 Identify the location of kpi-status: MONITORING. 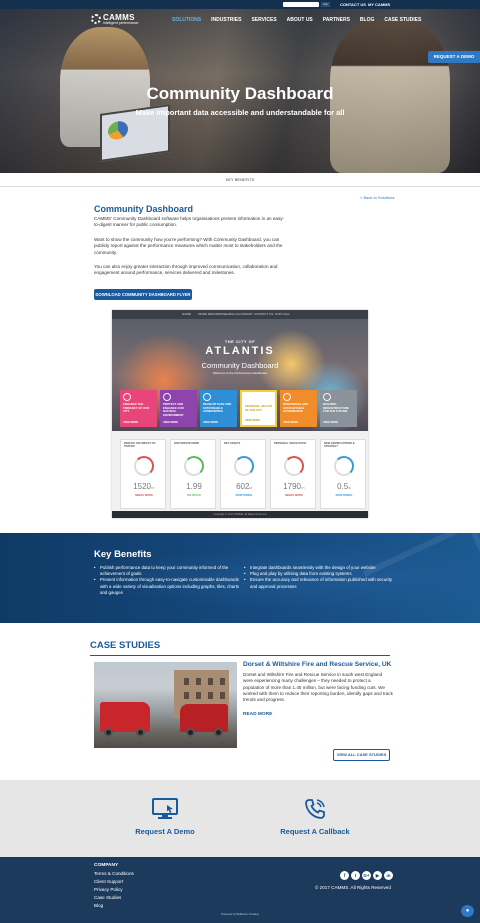
(244, 495).